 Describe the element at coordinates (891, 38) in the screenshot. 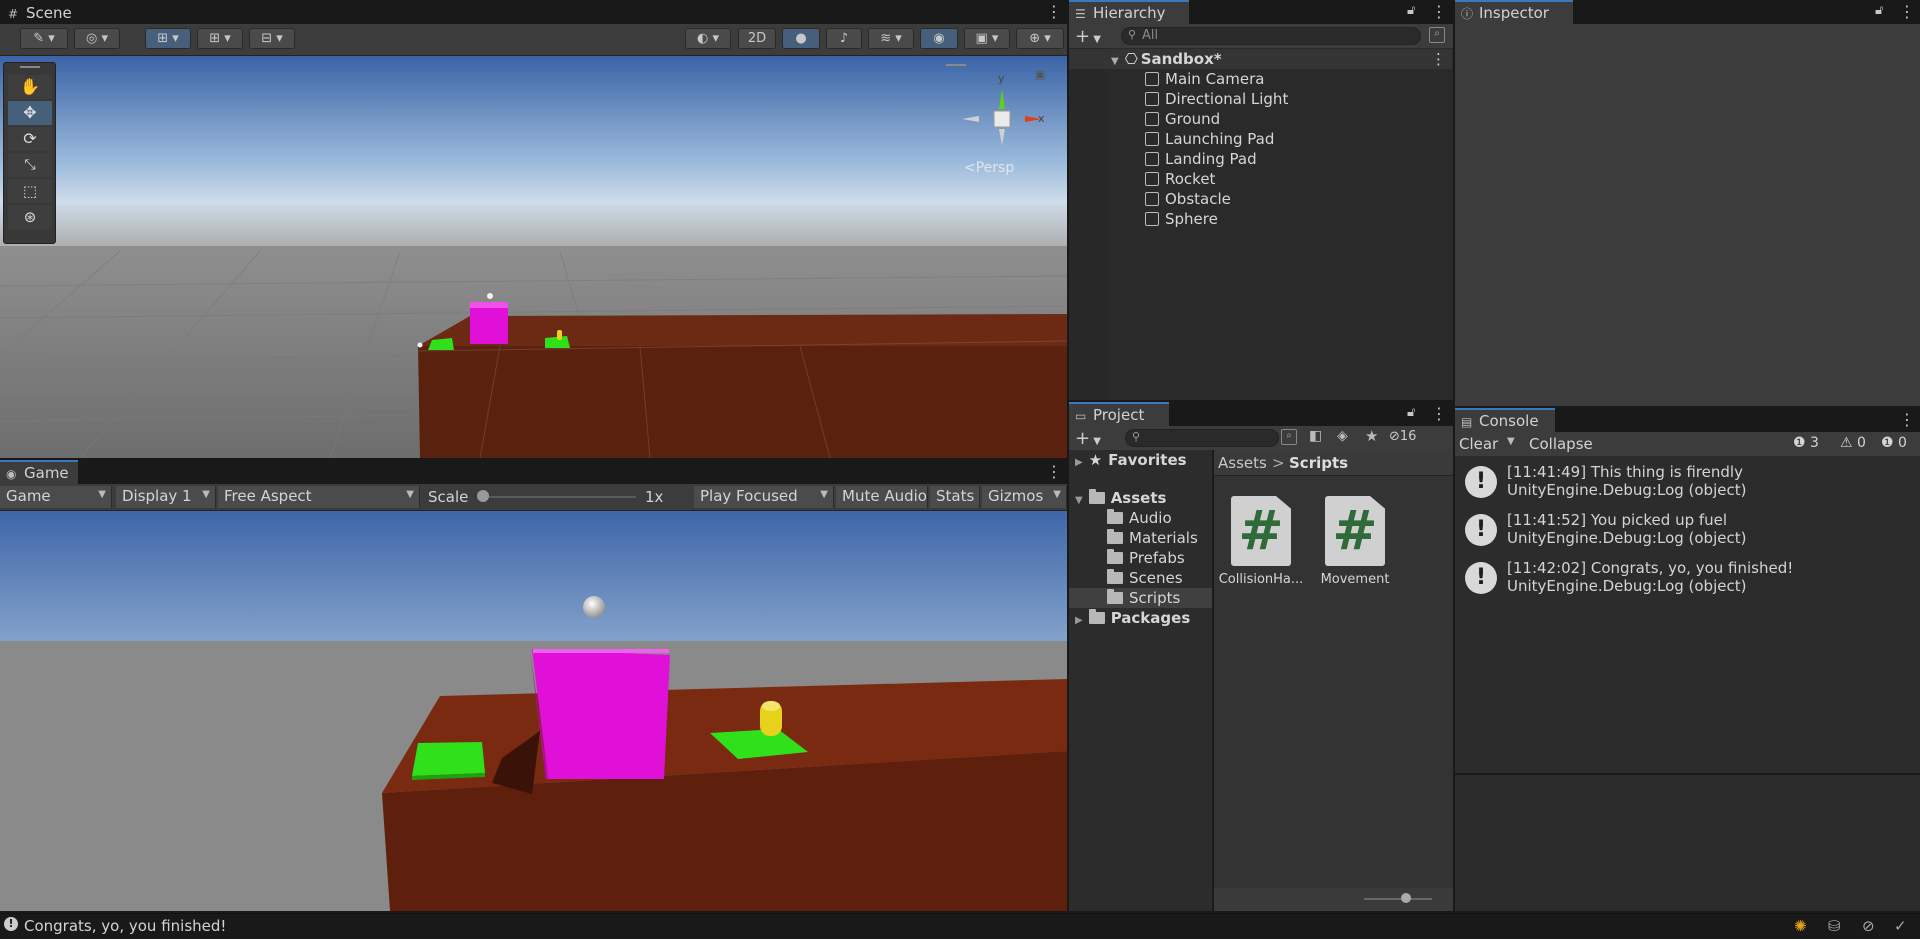

I see `effects-dropdown: ≋ ▾` at that location.